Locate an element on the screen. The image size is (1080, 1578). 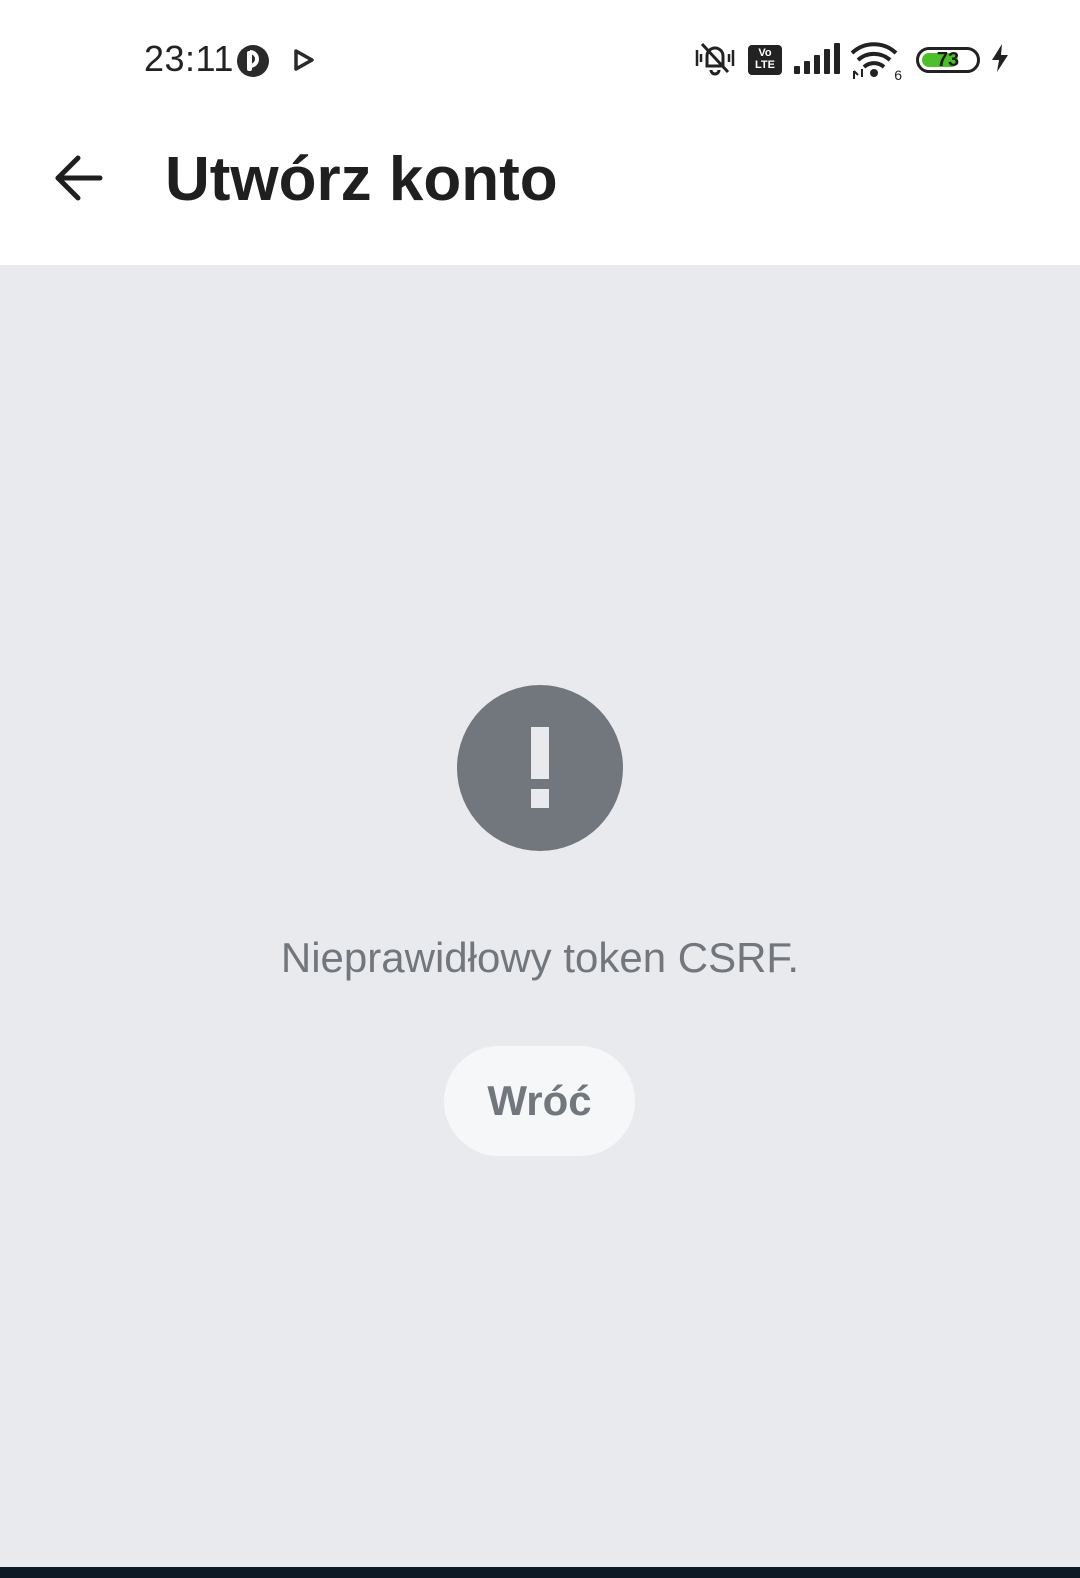
status-indicators: Vo LTE 6 73 is located at coordinates (851, 60).